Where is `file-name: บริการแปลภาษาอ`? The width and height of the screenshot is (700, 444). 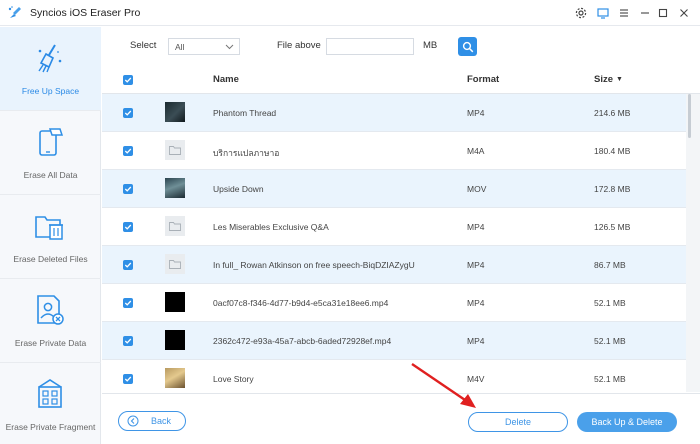 file-name: บริการแปลภาษาอ is located at coordinates (246, 153).